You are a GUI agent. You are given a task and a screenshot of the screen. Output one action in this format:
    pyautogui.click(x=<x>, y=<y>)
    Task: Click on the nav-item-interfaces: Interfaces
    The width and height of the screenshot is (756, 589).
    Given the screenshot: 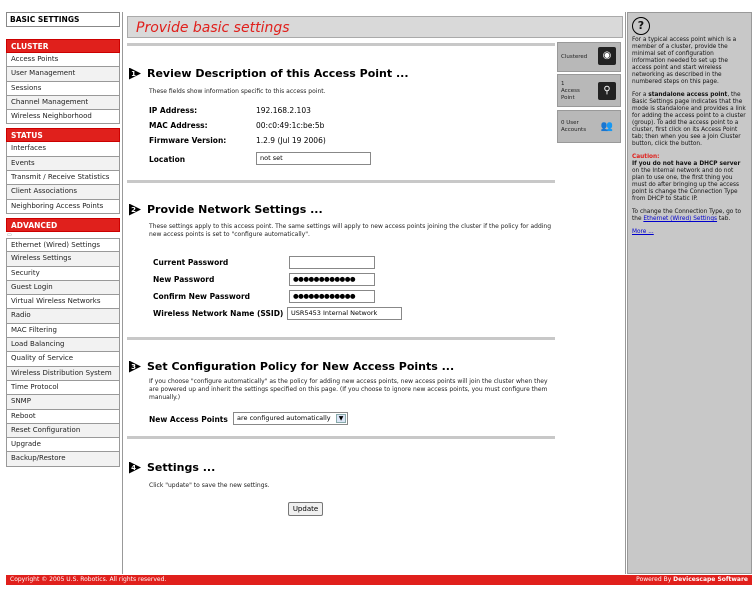 What is the action you would take?
    pyautogui.click(x=63, y=149)
    